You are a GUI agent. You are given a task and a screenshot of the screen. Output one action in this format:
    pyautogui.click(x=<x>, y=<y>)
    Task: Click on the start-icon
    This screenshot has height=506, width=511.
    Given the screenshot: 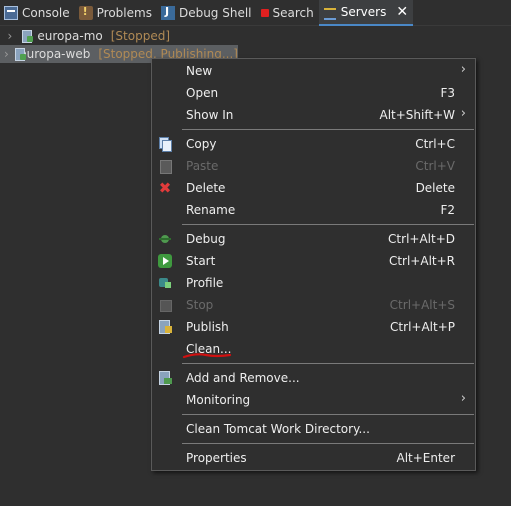 What is the action you would take?
    pyautogui.click(x=165, y=261)
    